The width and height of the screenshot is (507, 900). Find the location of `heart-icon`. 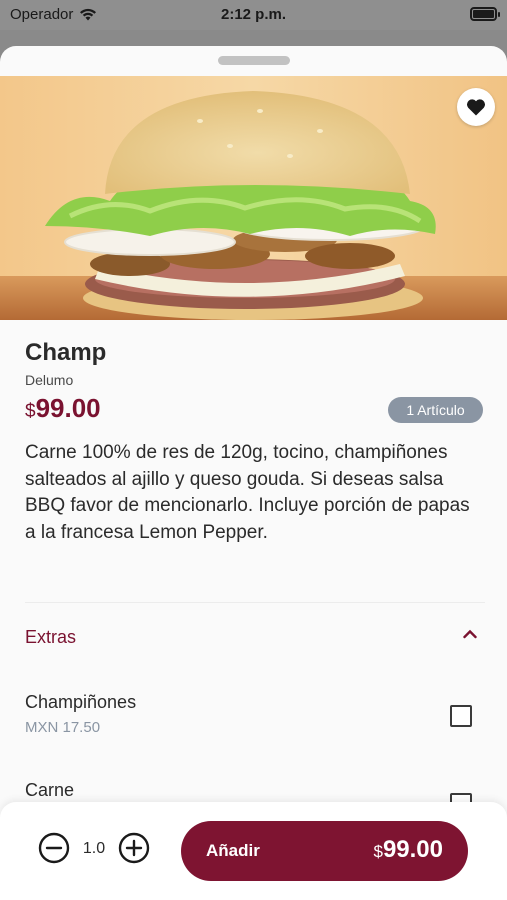

heart-icon is located at coordinates (476, 107).